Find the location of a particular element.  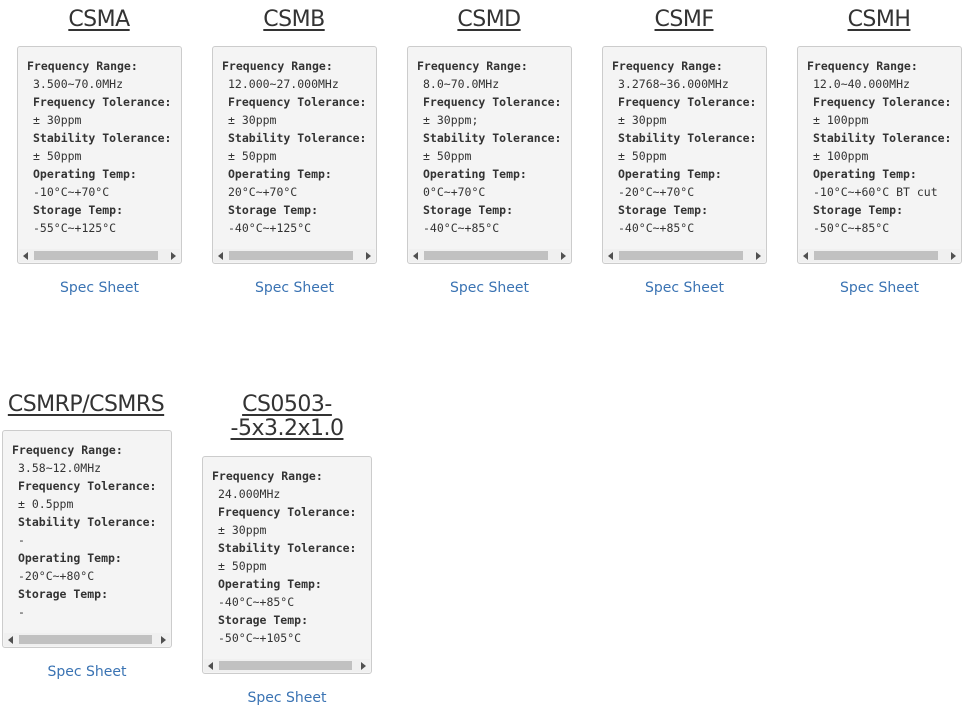

product-card-csmb: CSMB is located at coordinates (294, 20).